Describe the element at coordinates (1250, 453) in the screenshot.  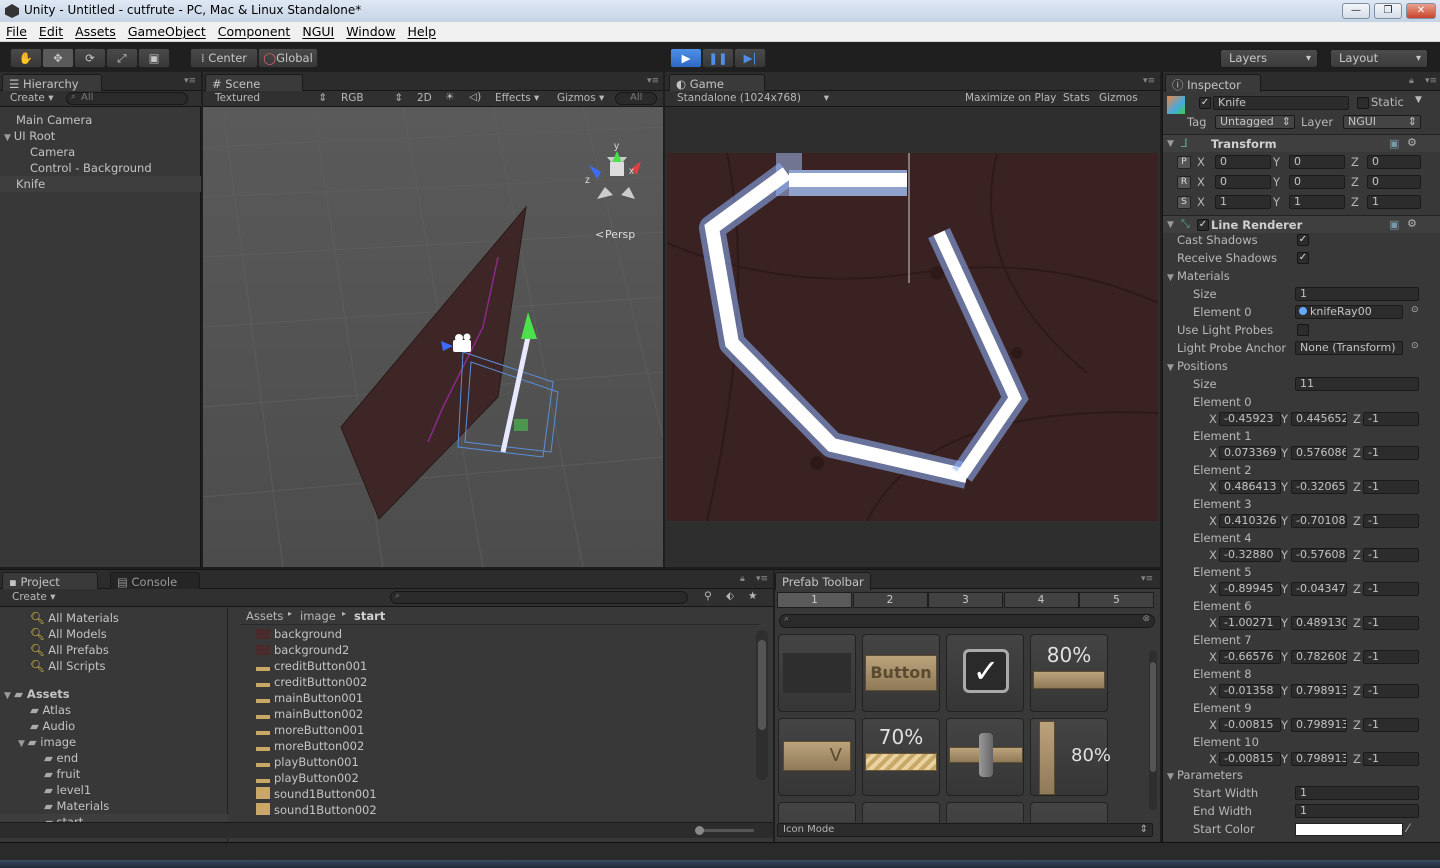
I see `position-x-field: 0.073369` at that location.